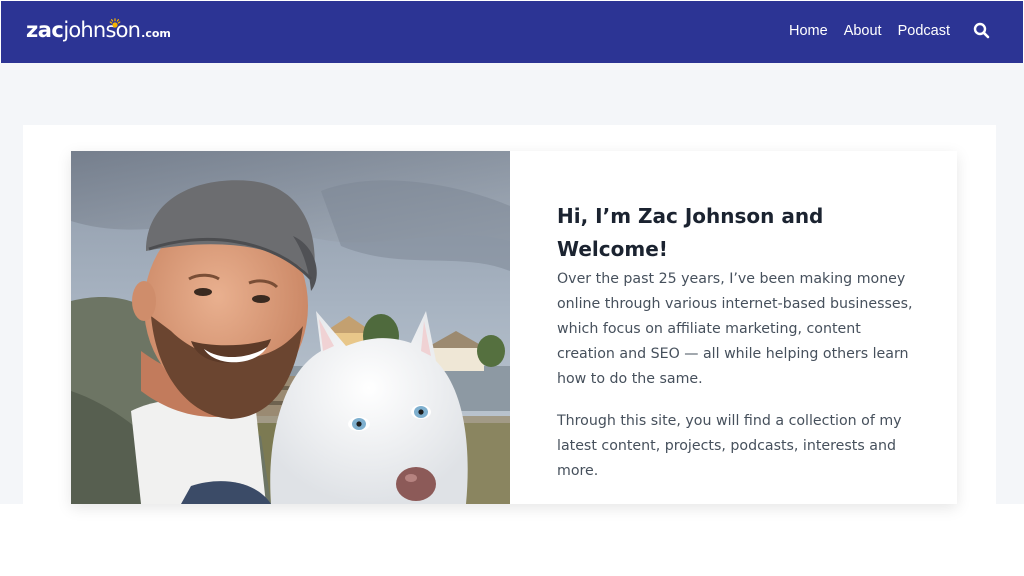 The image size is (1024, 576). Describe the element at coordinates (115, 23) in the screenshot. I see `sun-icon` at that location.